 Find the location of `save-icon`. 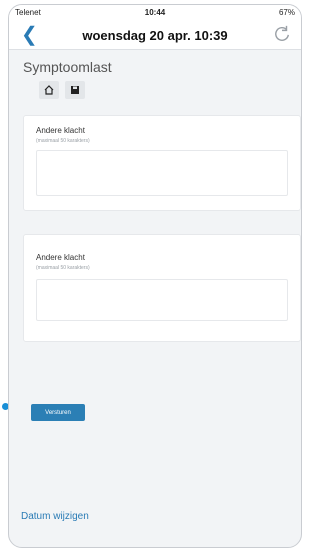

save-icon is located at coordinates (75, 90).